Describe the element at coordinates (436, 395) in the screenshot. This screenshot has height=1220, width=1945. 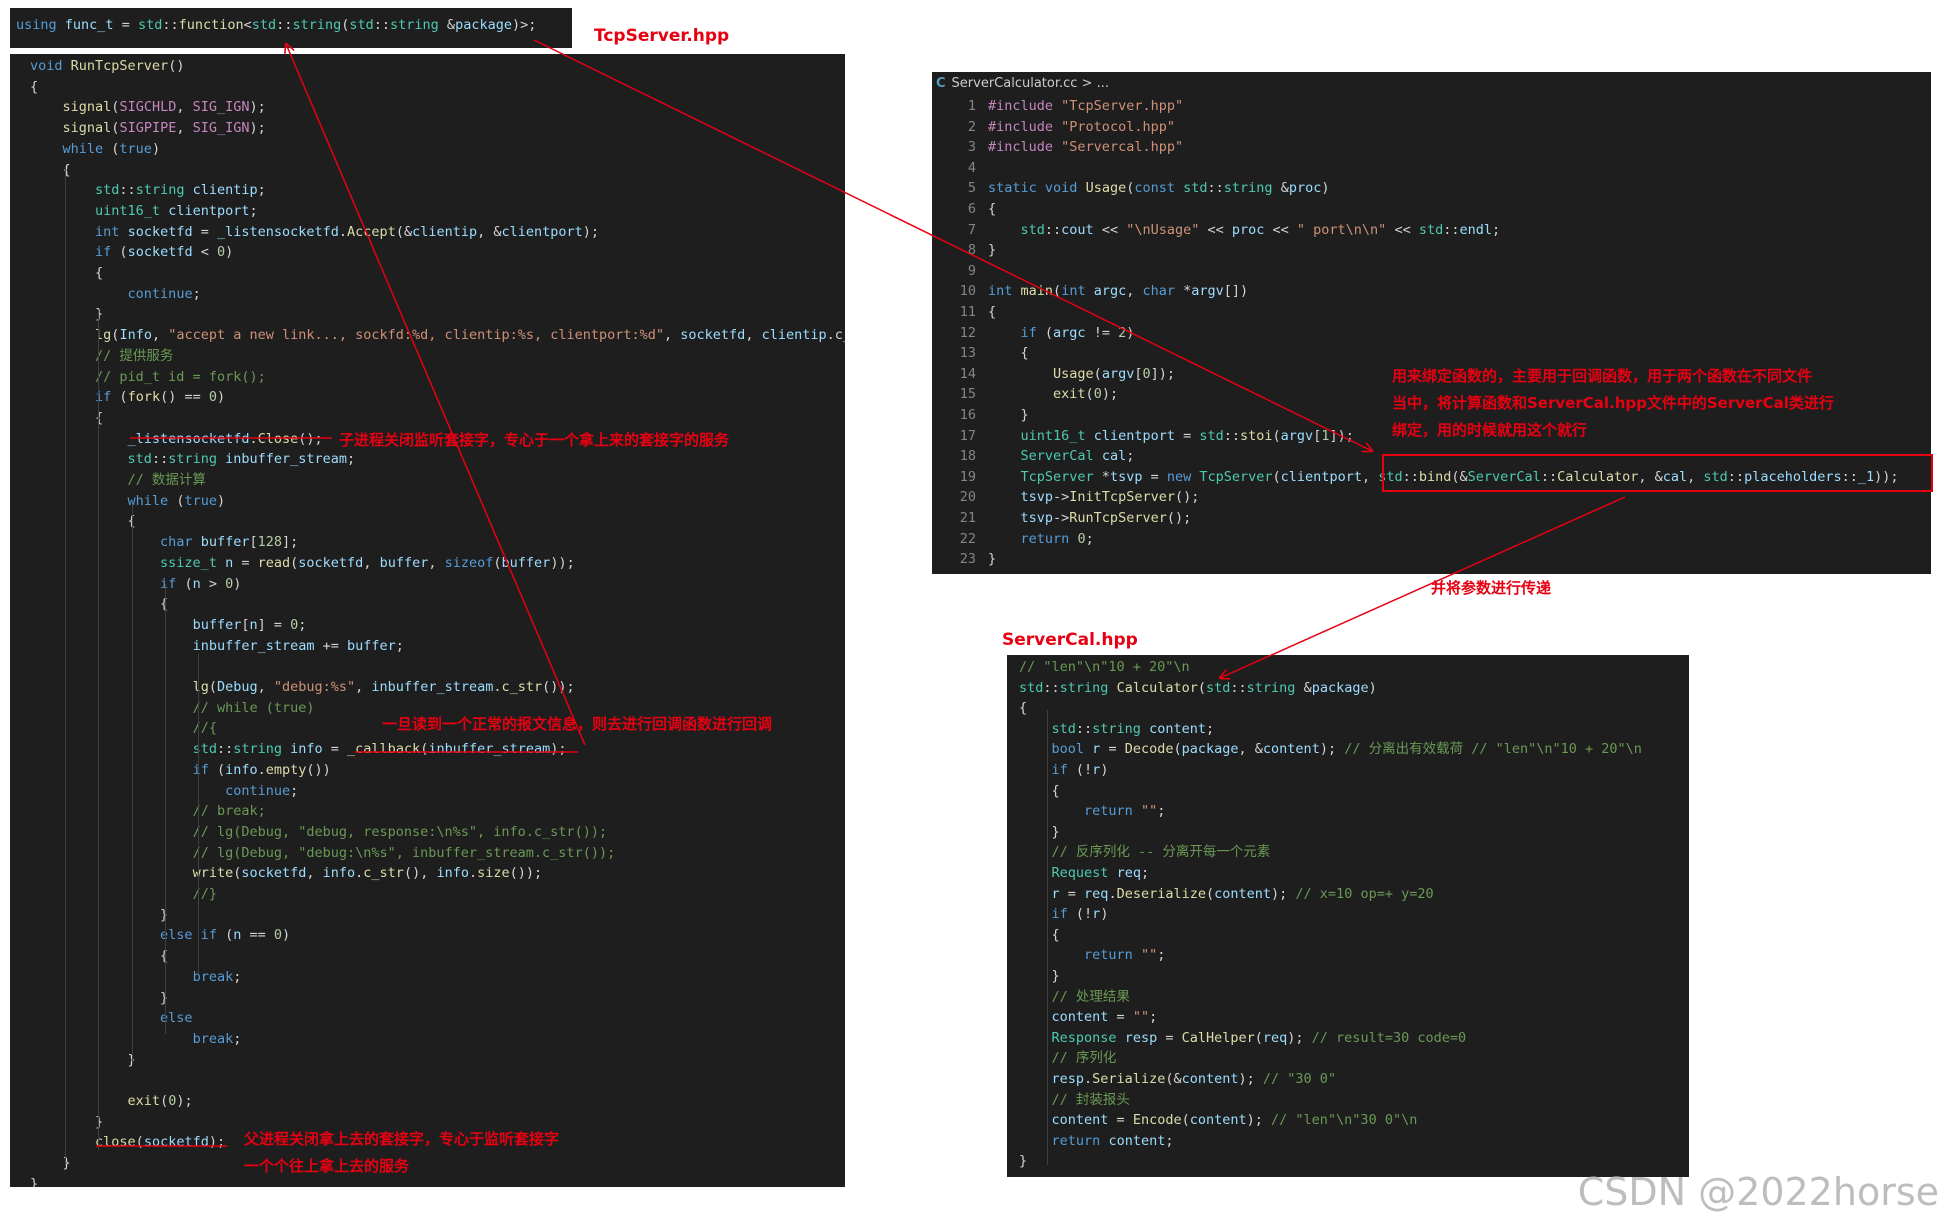
I see `callback-to-functypedef-arrow` at that location.